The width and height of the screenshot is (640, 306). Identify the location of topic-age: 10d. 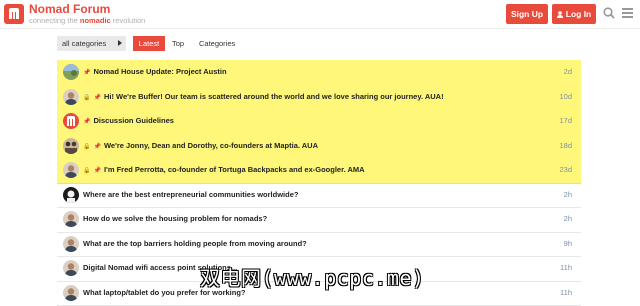
(565, 97).